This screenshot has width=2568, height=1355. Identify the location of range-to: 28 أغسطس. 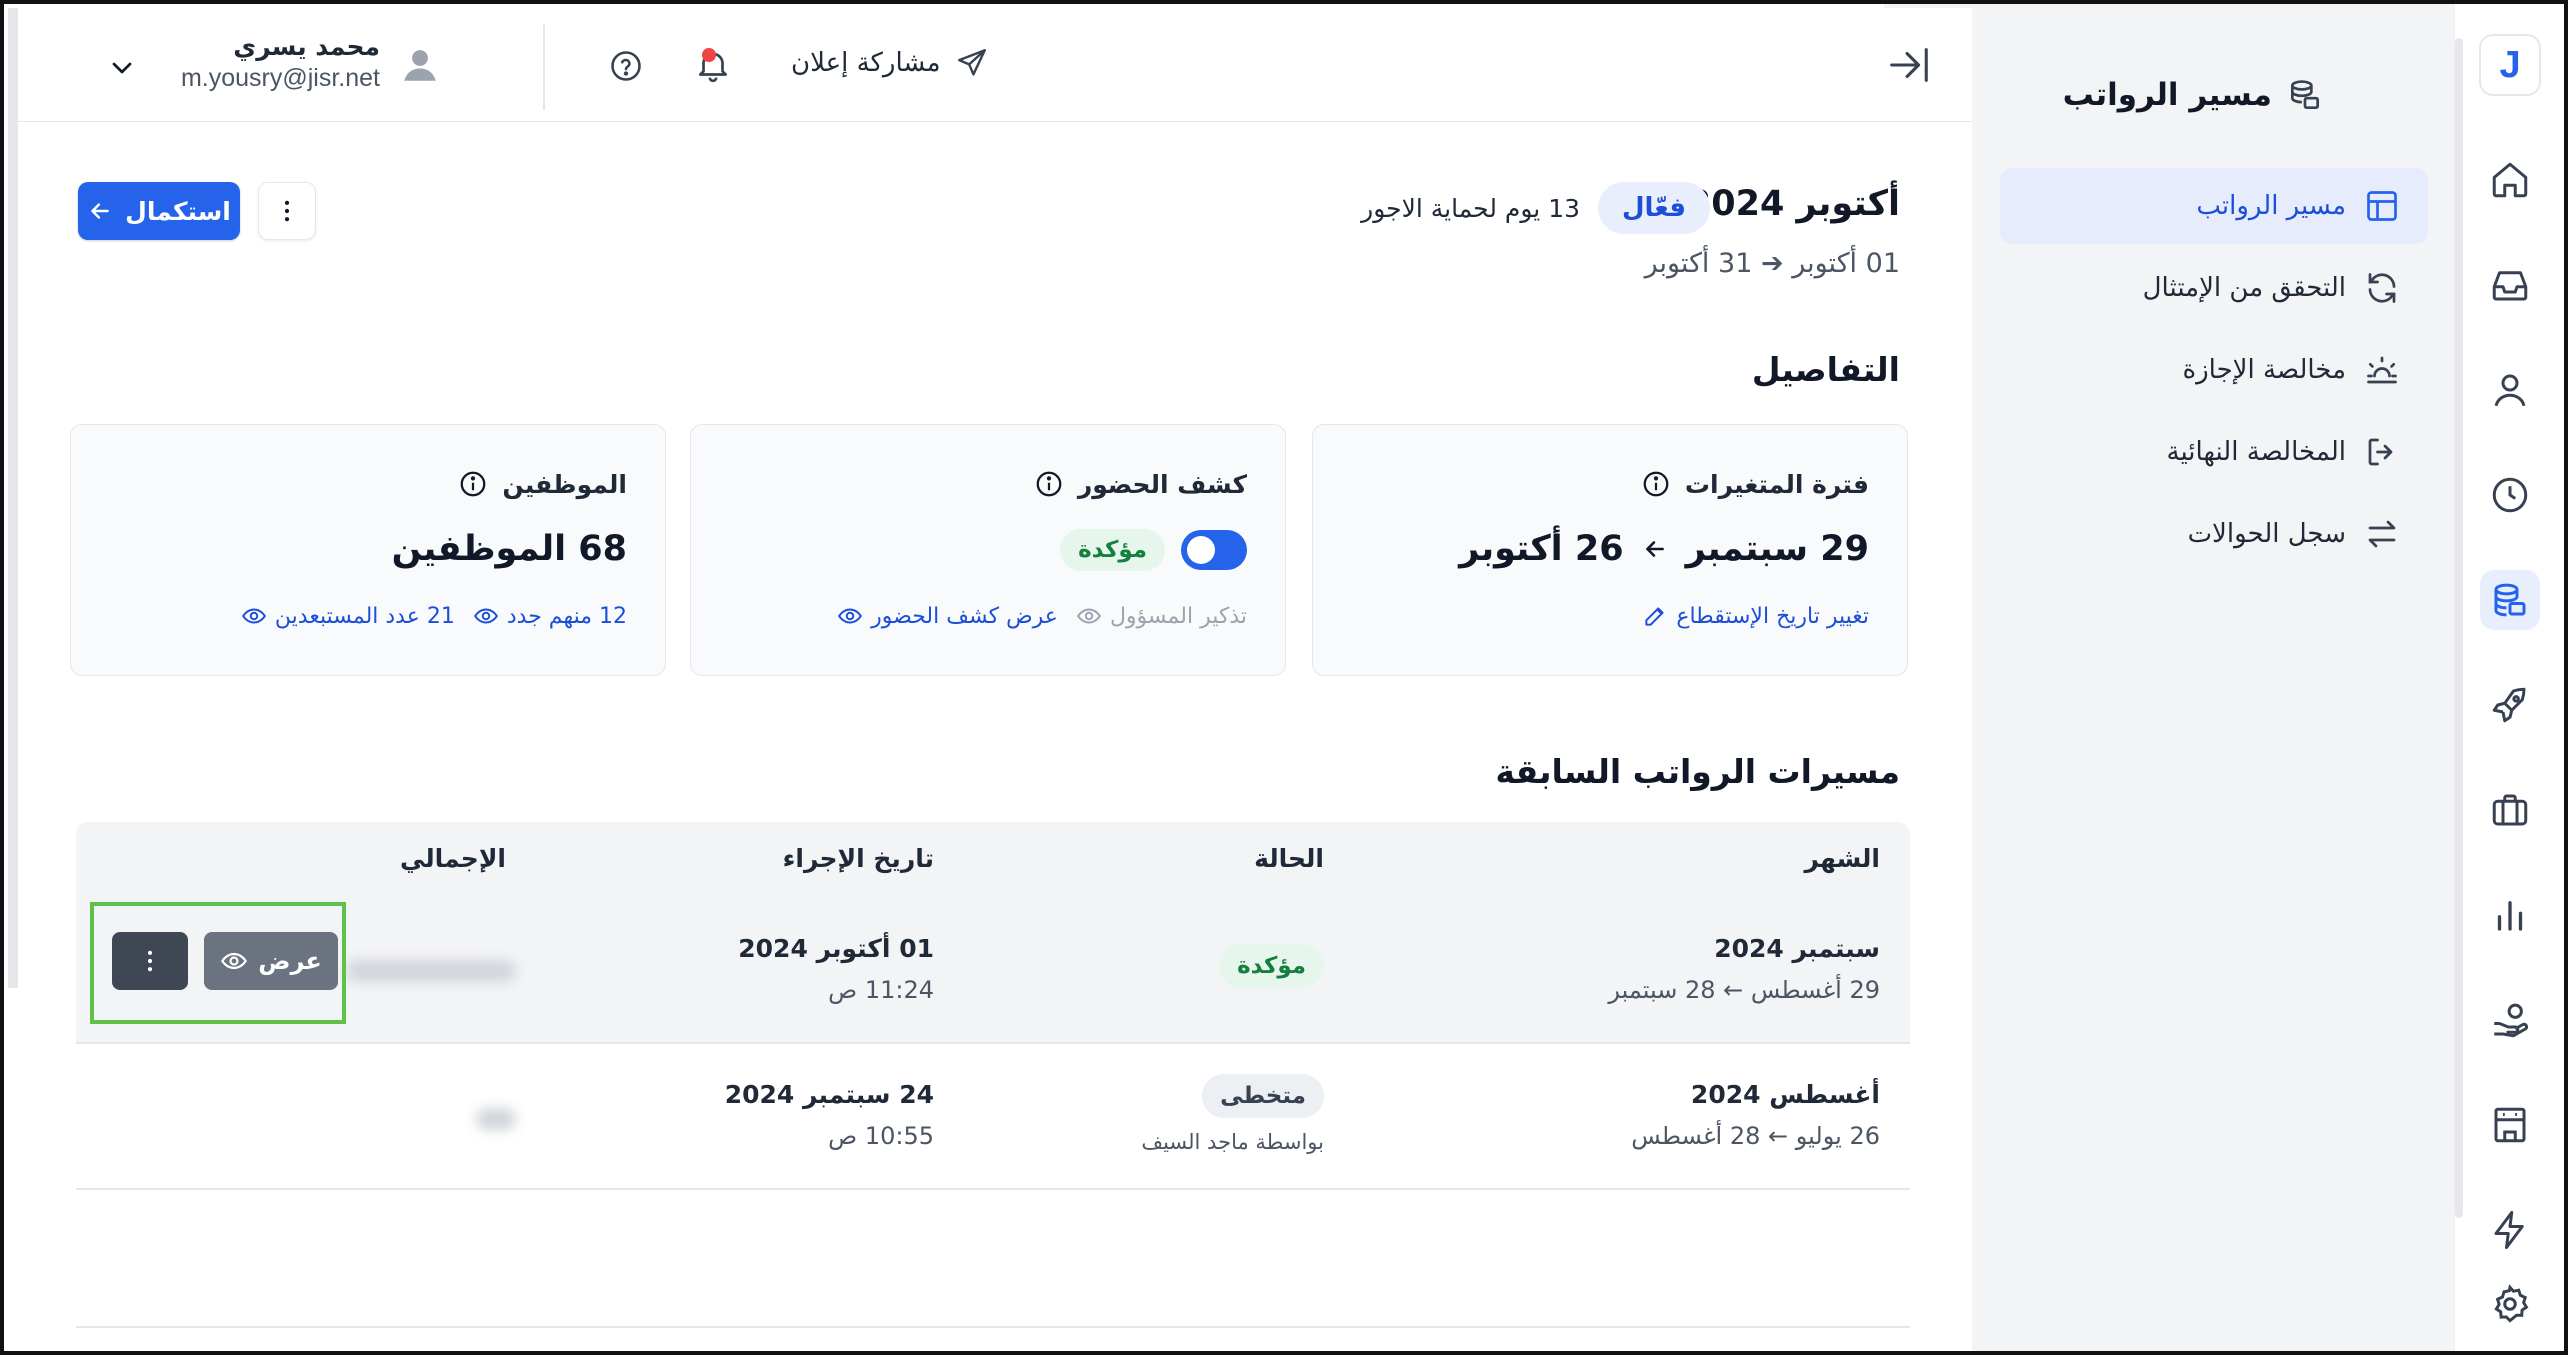
(1696, 1136).